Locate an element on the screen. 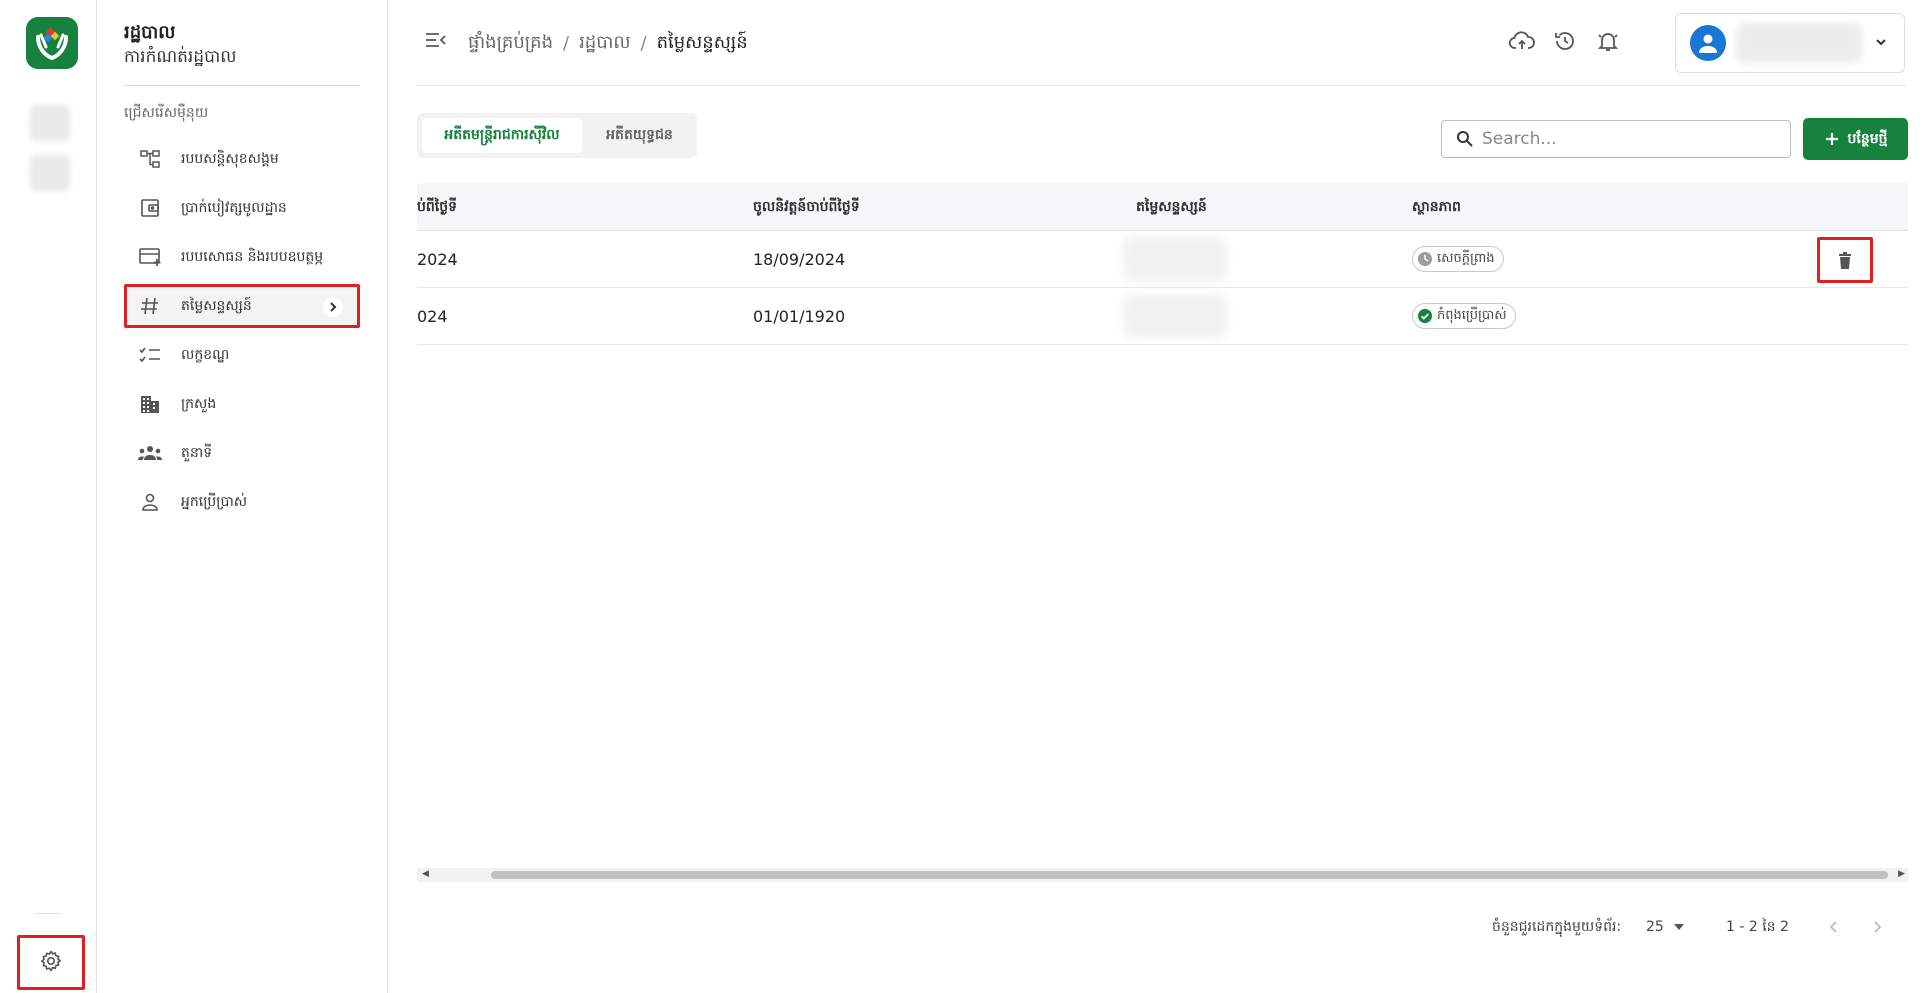 This screenshot has width=1920, height=993. column-header-index-value: តម្លៃសន្ទស្សន៍ is located at coordinates (1171, 207).